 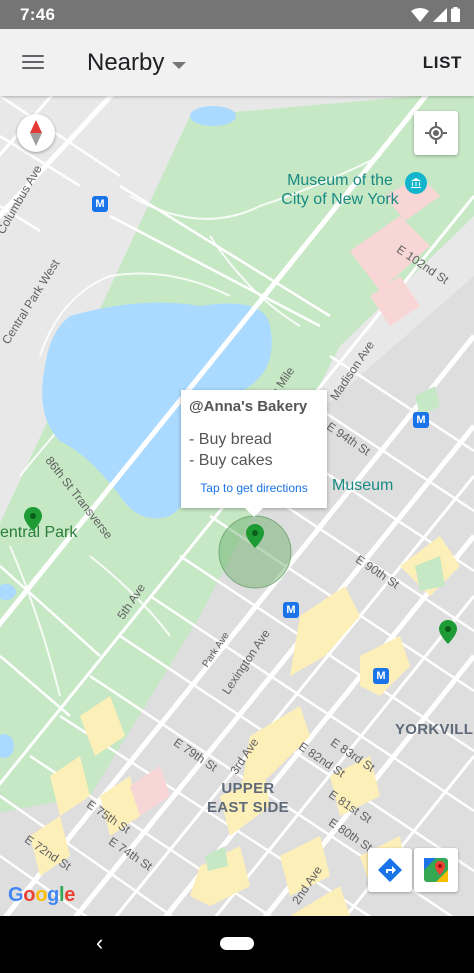 I want to click on directions-icon, so click(x=390, y=870).